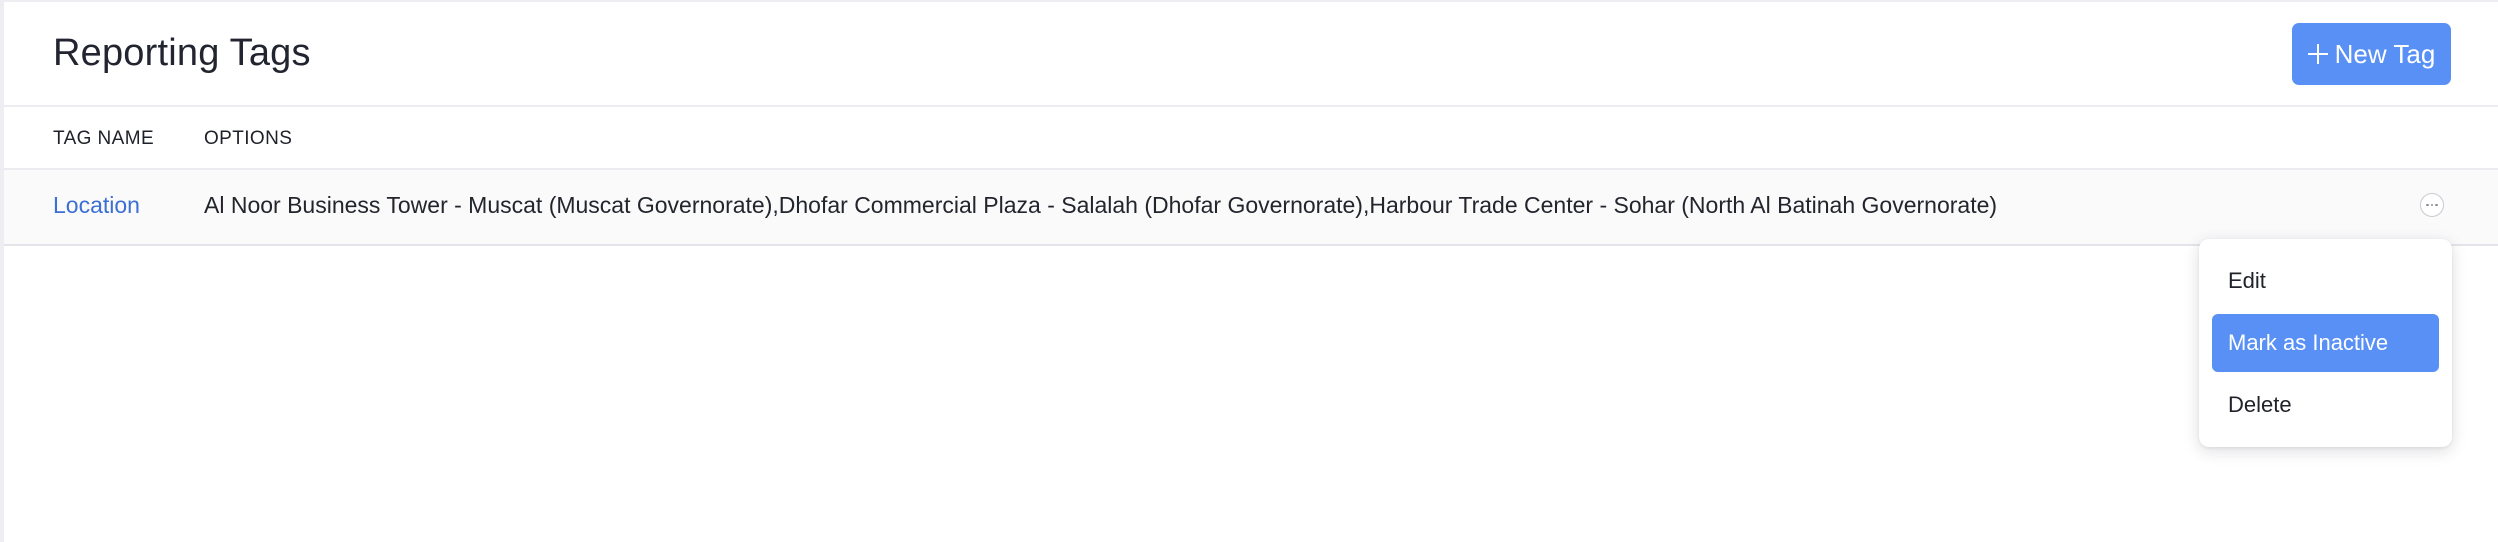  I want to click on row-actions-button, so click(2432, 205).